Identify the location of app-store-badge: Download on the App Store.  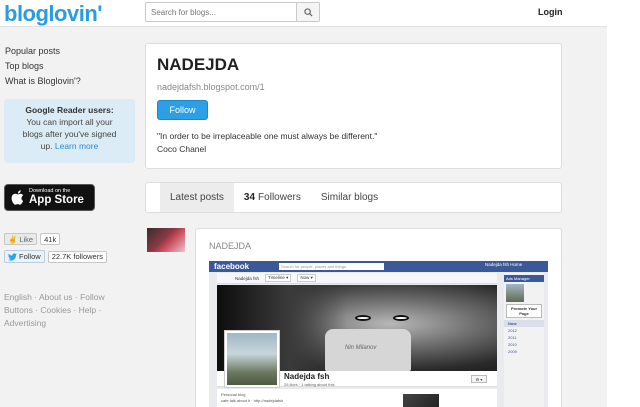
(49, 197).